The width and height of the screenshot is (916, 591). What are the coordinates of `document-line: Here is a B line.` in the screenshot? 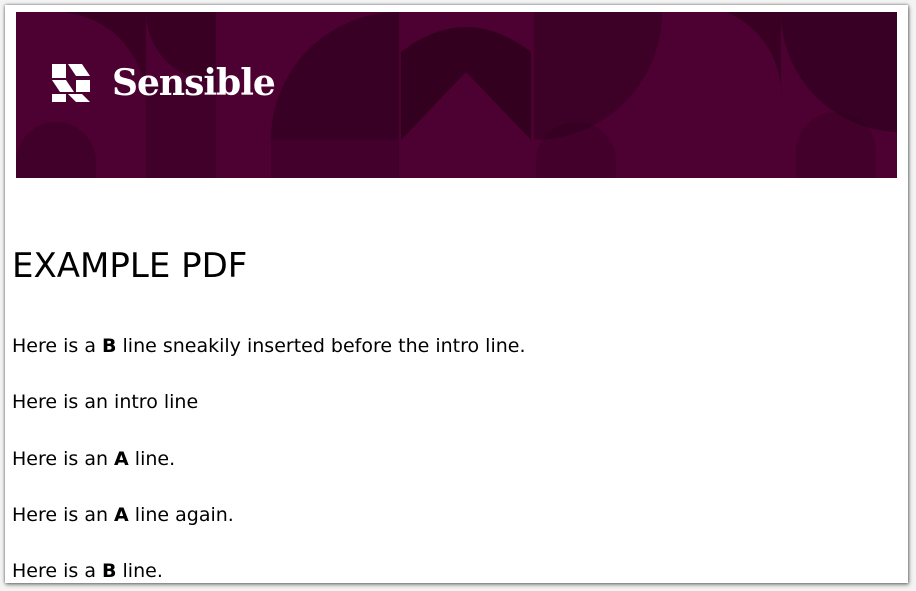 It's located at (87, 571).